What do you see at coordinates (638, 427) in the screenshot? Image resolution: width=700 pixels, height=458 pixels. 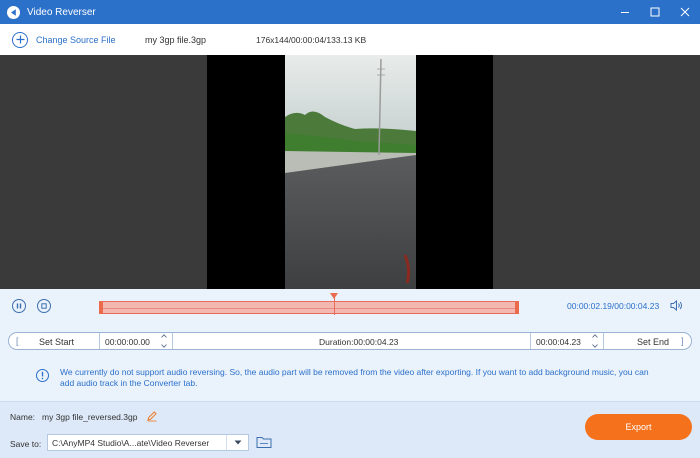 I see `export-button: Export` at bounding box center [638, 427].